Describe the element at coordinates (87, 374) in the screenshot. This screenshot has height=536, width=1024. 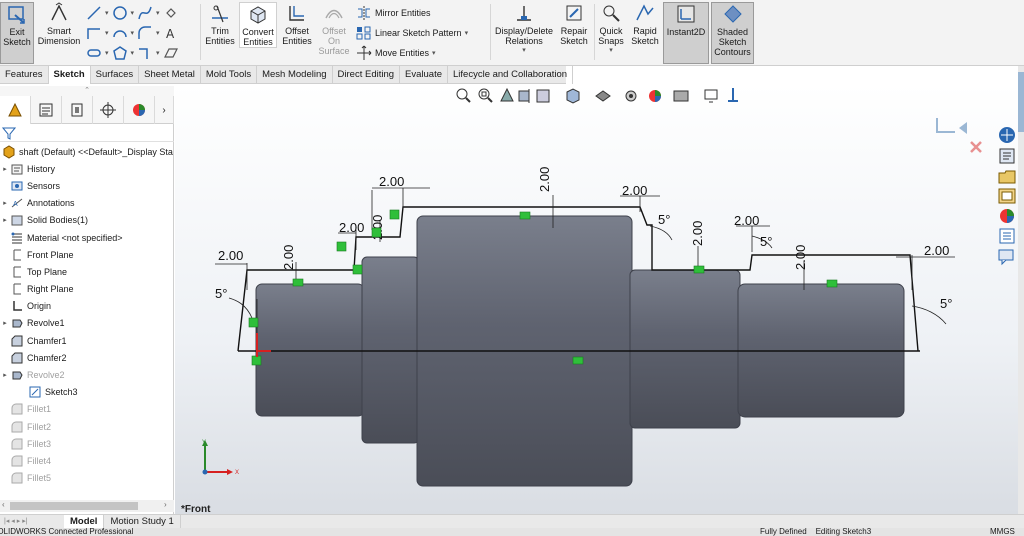
I see `tree-item-revolve2: ▸ Revolve2` at that location.